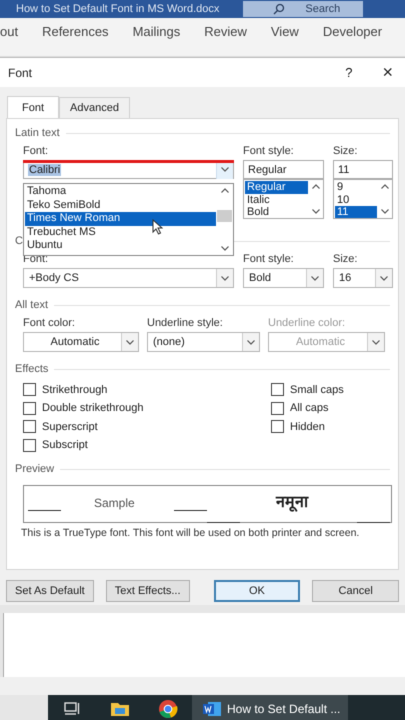  What do you see at coordinates (190, 533) in the screenshot?
I see `font-note: This is a TrueType font. This font will be used on both printer and screen.` at bounding box center [190, 533].